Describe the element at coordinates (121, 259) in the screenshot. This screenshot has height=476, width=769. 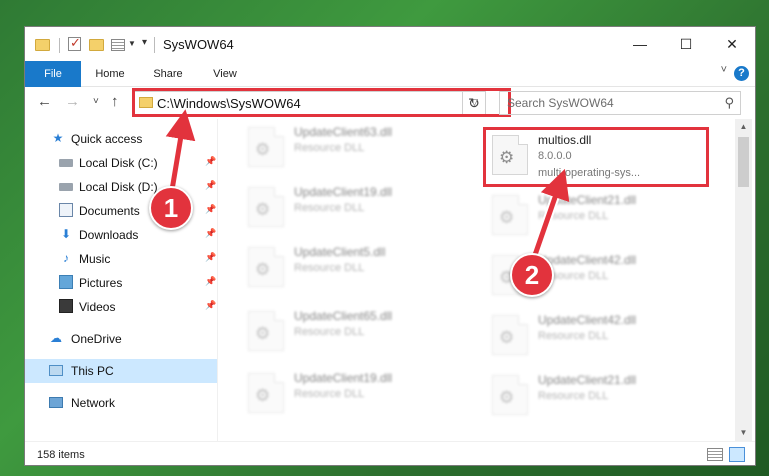
I see `sidebar-item-music: ♪ Music 📌` at that location.